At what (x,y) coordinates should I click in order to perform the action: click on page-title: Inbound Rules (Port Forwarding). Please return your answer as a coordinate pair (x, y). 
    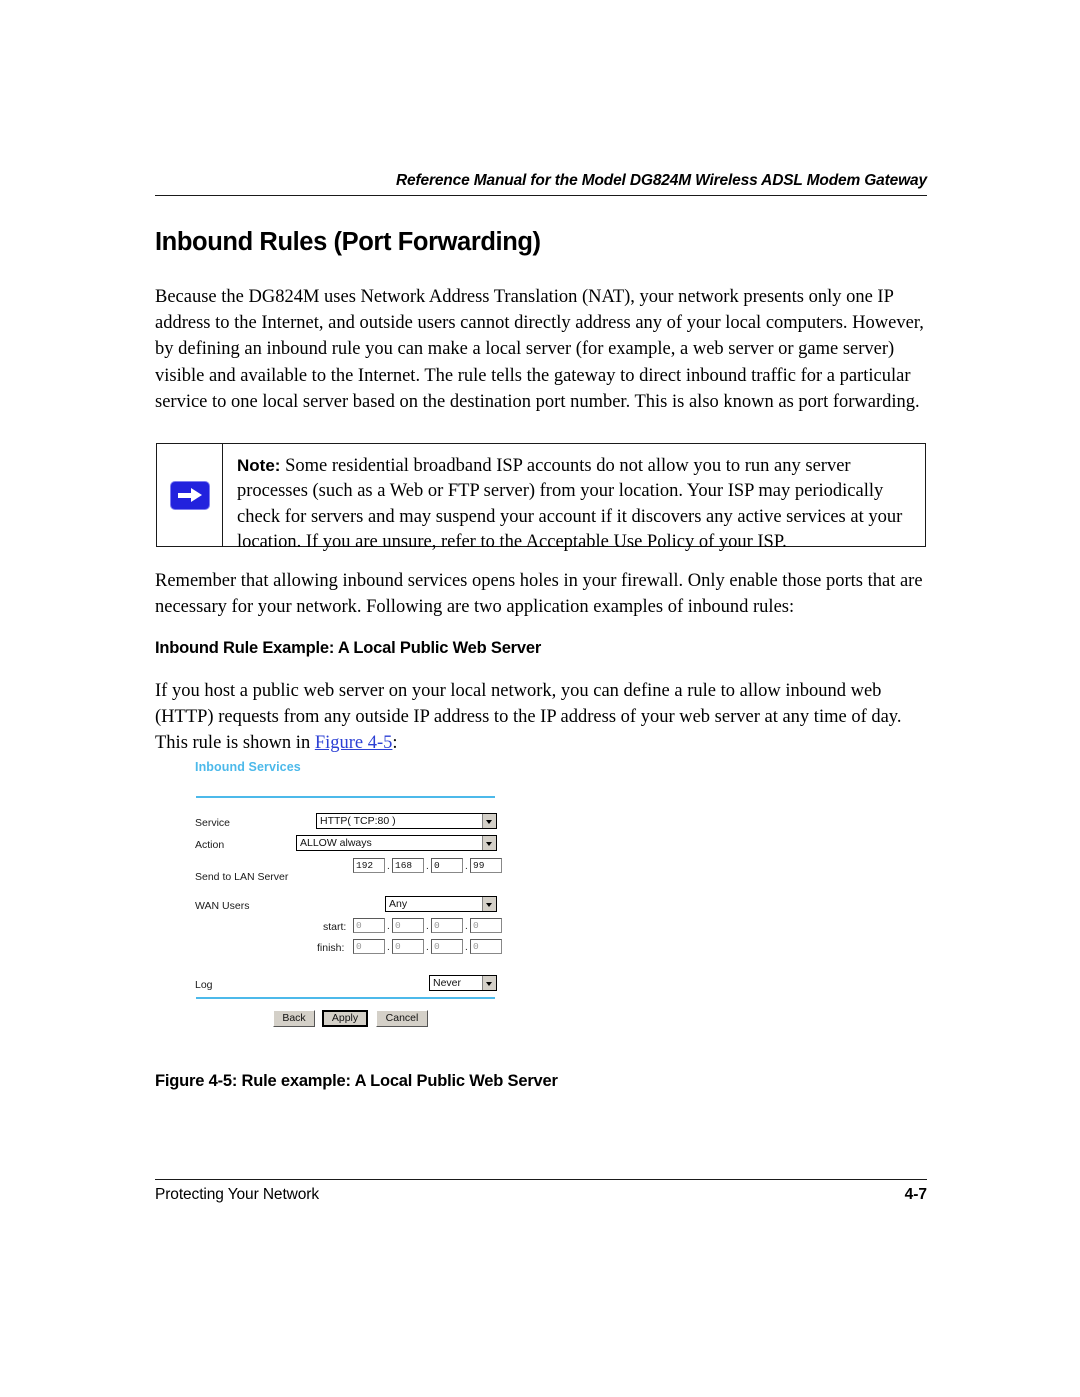
    Looking at the image, I should click on (348, 242).